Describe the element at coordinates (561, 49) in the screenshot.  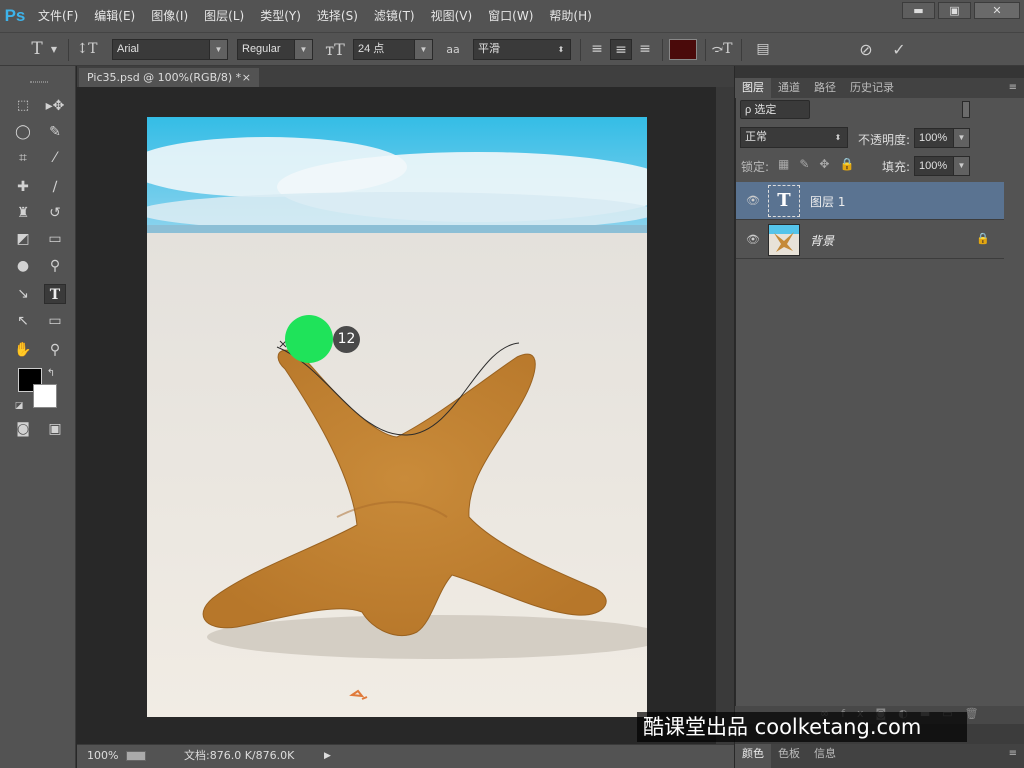
I see `updown-icon: ⬍` at that location.